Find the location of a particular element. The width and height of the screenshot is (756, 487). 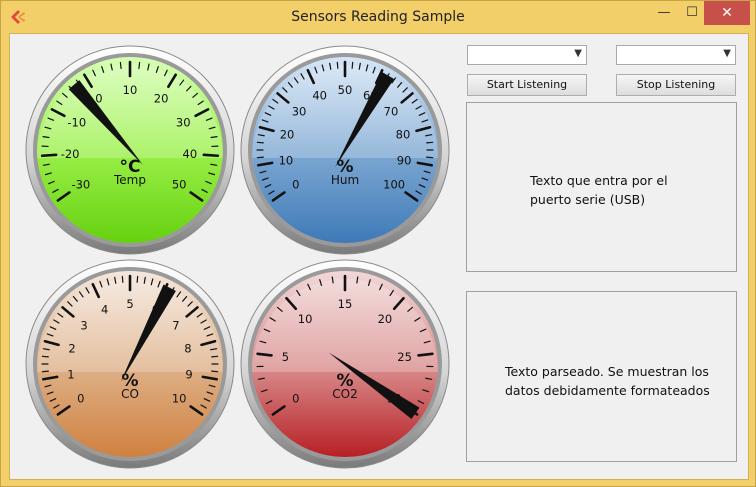

gauge-label: Hum is located at coordinates (345, 180).